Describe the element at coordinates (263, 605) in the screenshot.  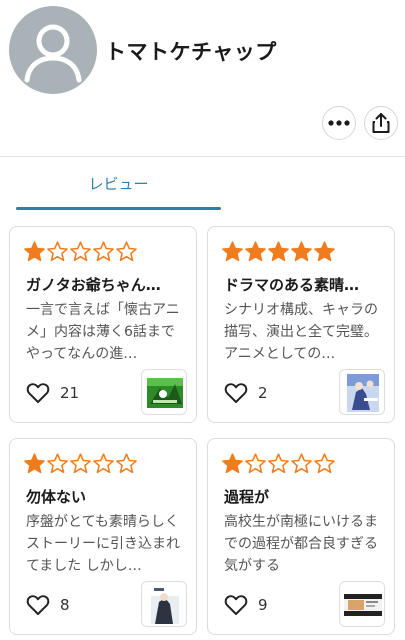
I see `like-count: 9` at that location.